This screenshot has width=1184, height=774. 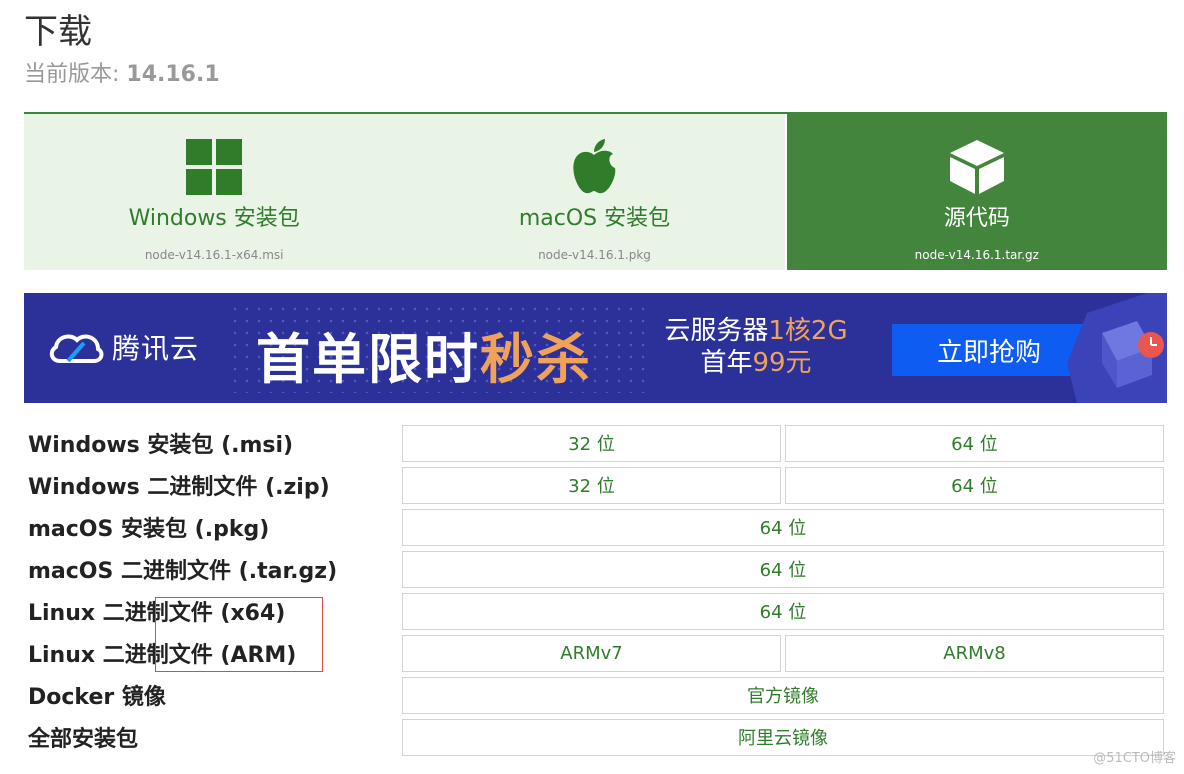 I want to click on headline-part-b: 秒杀, so click(x=536, y=359).